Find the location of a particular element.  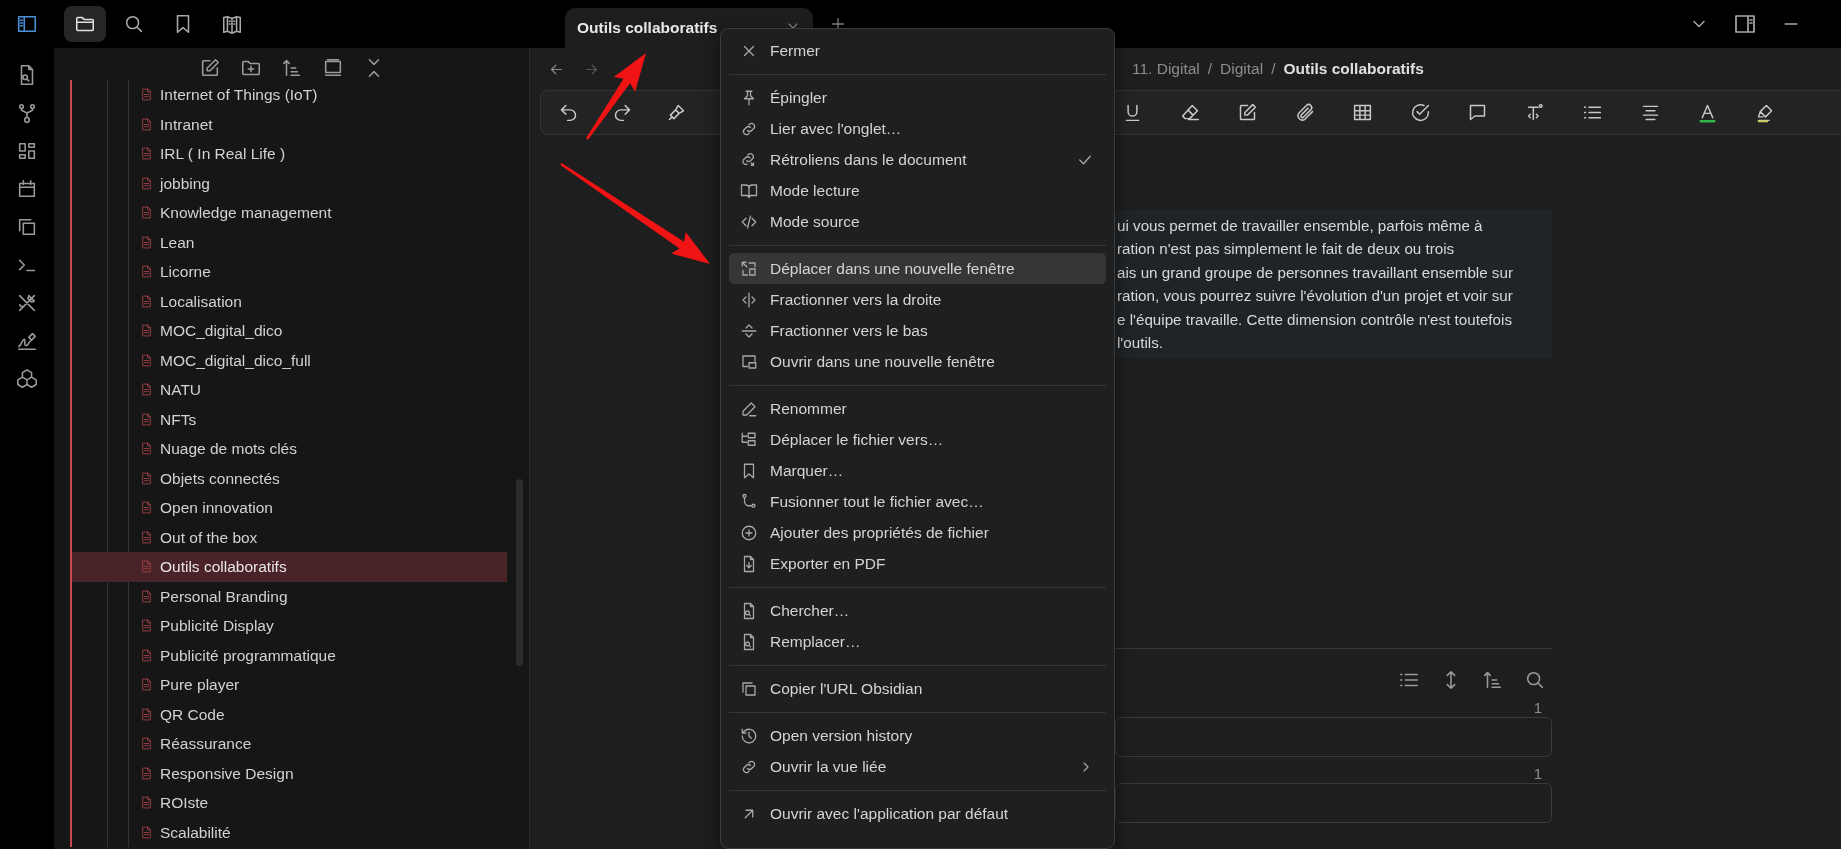

file-item: Open innovation is located at coordinates (289, 508).